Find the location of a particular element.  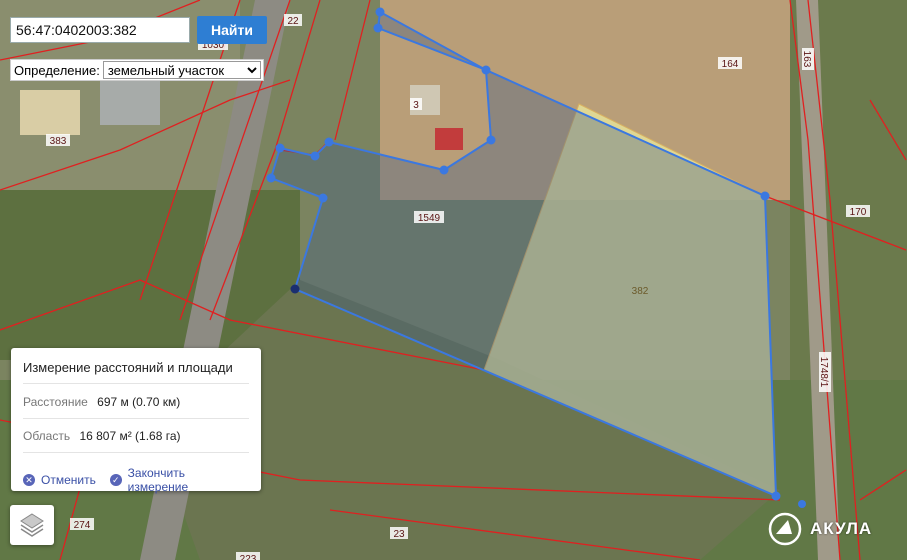

area-row: Область 16 807 м² (1.68 га) is located at coordinates (102, 436).